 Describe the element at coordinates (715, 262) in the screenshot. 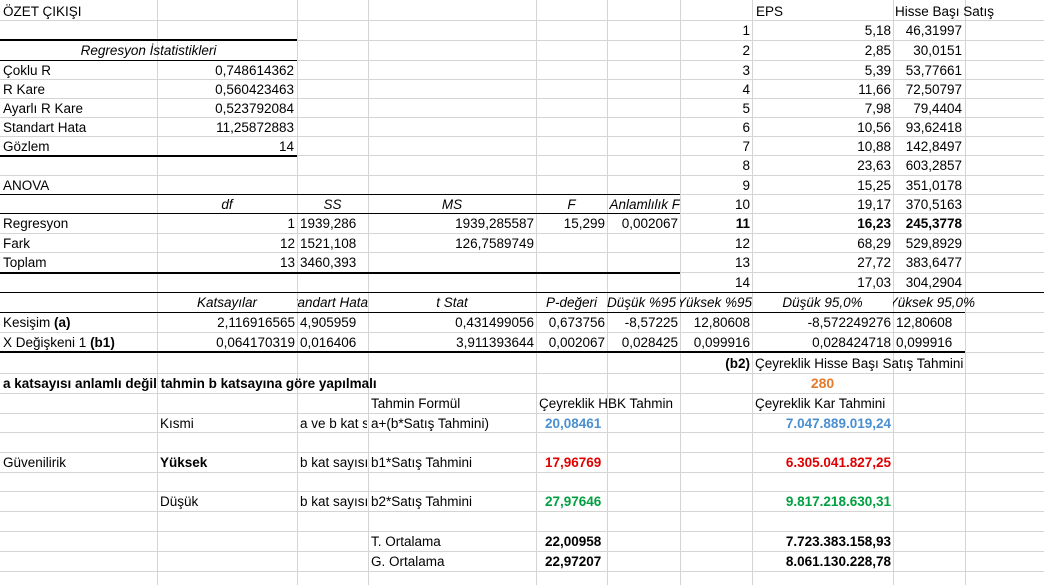

I see `row-number: 13` at that location.